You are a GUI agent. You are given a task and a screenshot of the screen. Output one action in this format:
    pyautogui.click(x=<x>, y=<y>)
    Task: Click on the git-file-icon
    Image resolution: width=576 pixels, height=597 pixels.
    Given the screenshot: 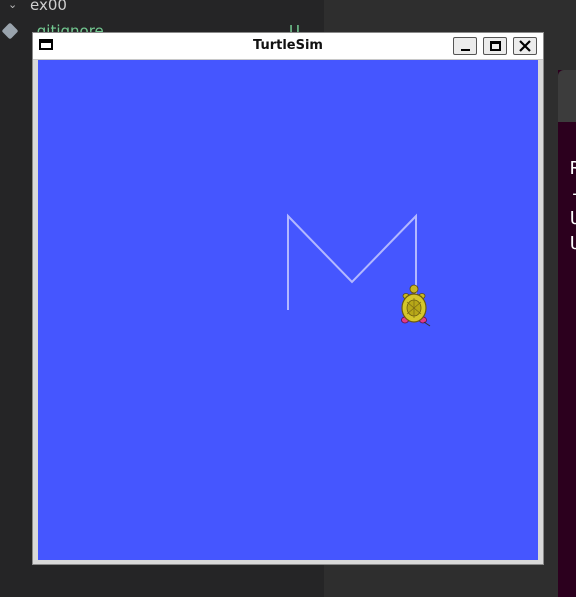 What is the action you would take?
    pyautogui.click(x=10, y=31)
    